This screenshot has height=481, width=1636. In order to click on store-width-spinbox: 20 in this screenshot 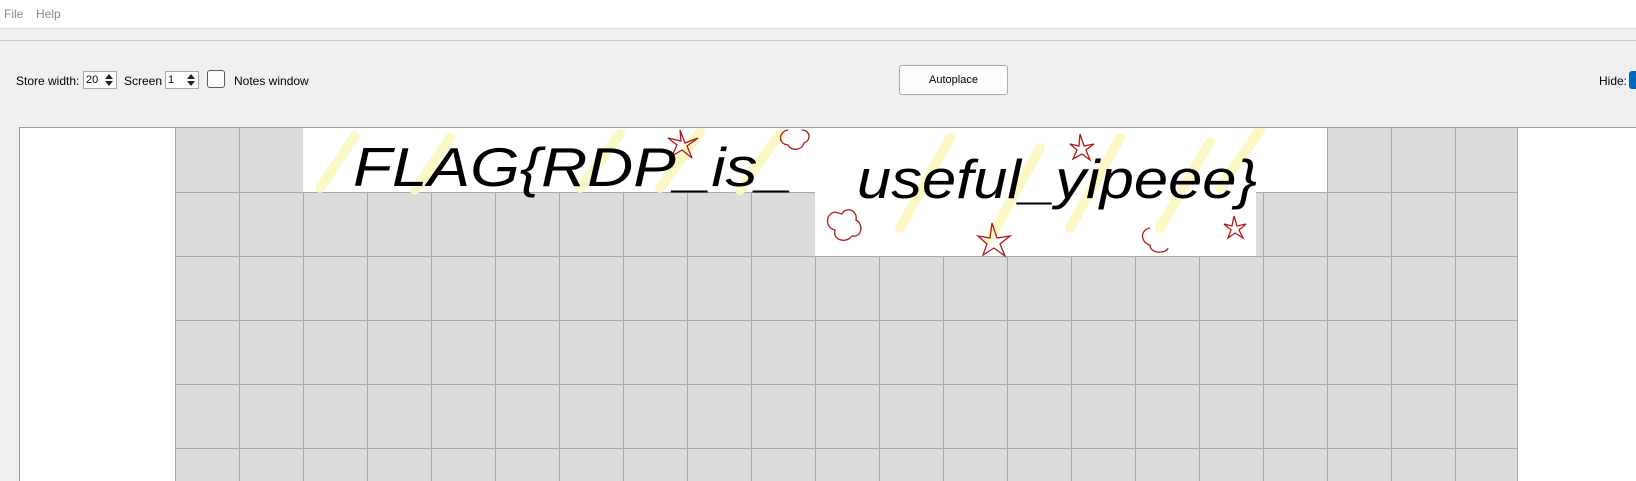, I will do `click(100, 80)`.